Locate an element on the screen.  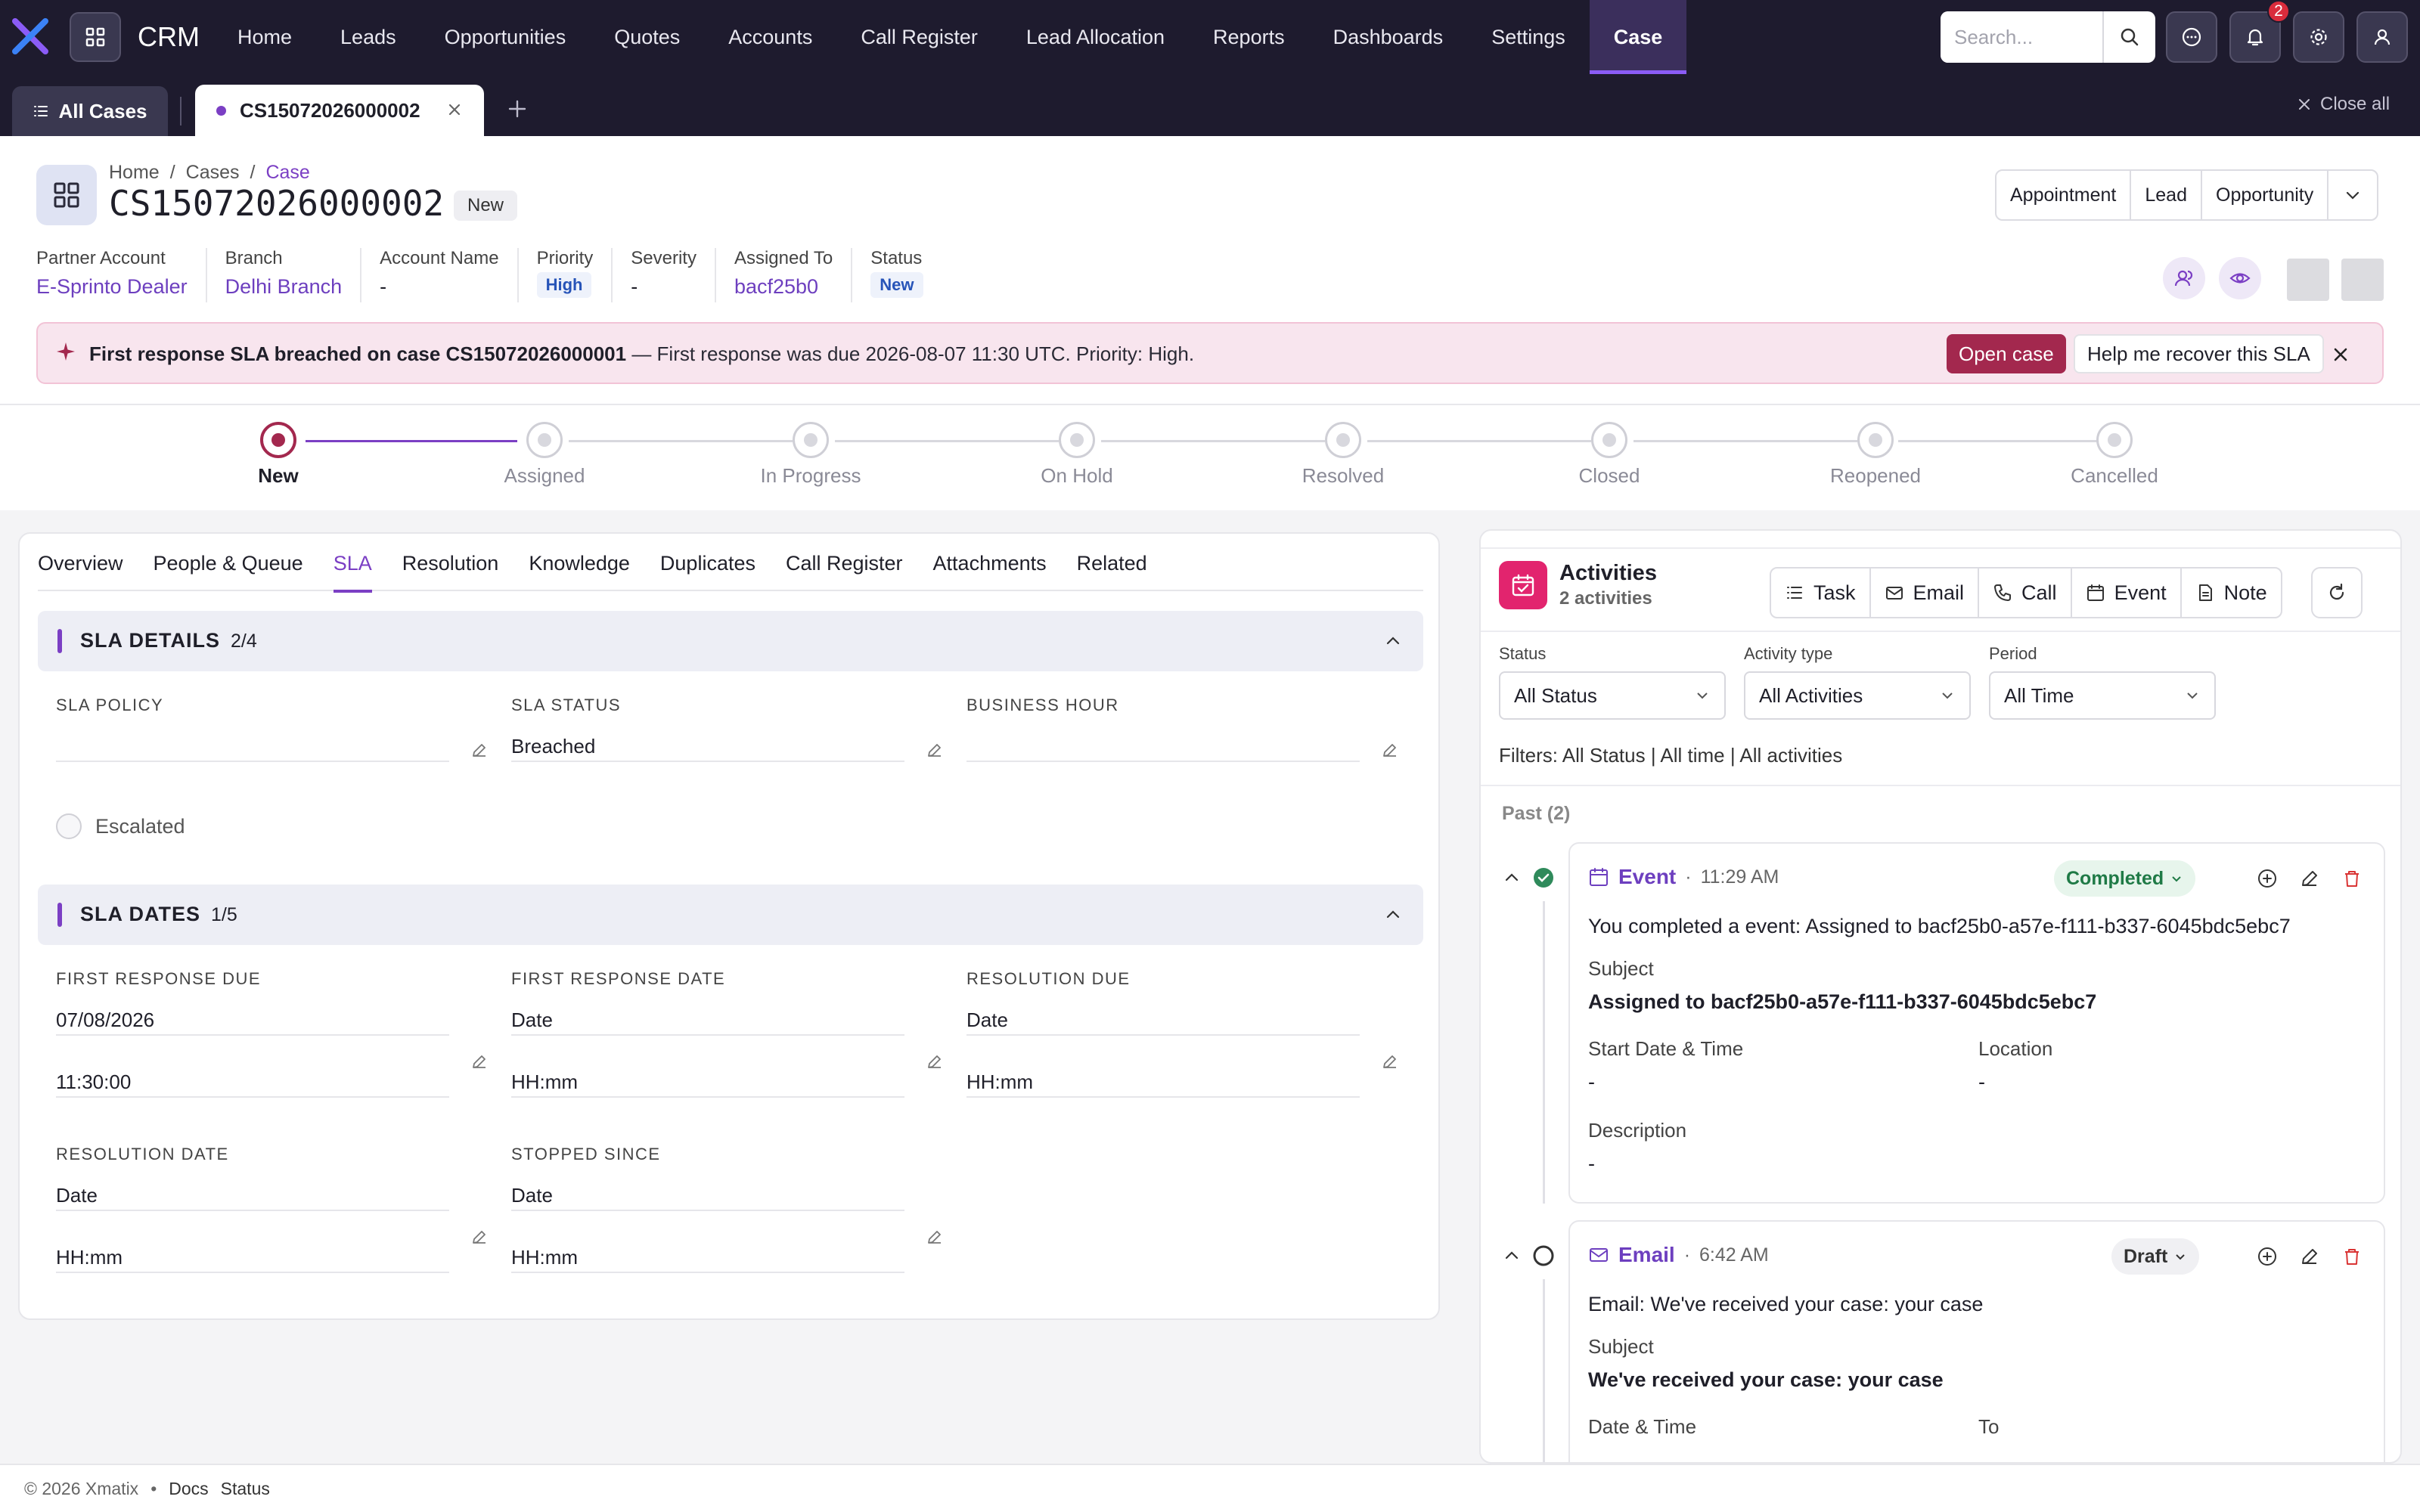
pending-circle-icon is located at coordinates (1543, 1255).